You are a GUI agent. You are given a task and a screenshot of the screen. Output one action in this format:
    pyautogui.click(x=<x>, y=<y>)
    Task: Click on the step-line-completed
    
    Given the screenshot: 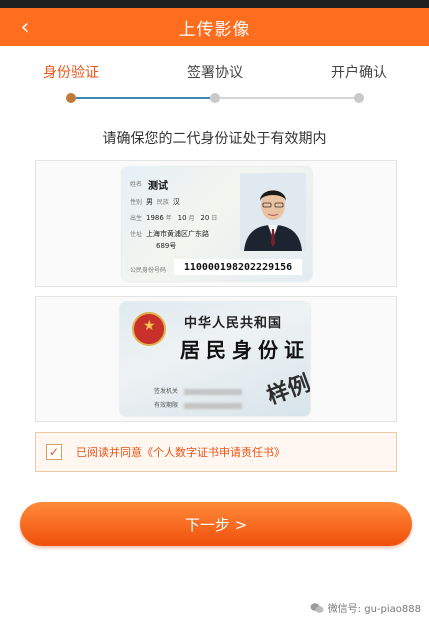 What is the action you would take?
    pyautogui.click(x=143, y=98)
    